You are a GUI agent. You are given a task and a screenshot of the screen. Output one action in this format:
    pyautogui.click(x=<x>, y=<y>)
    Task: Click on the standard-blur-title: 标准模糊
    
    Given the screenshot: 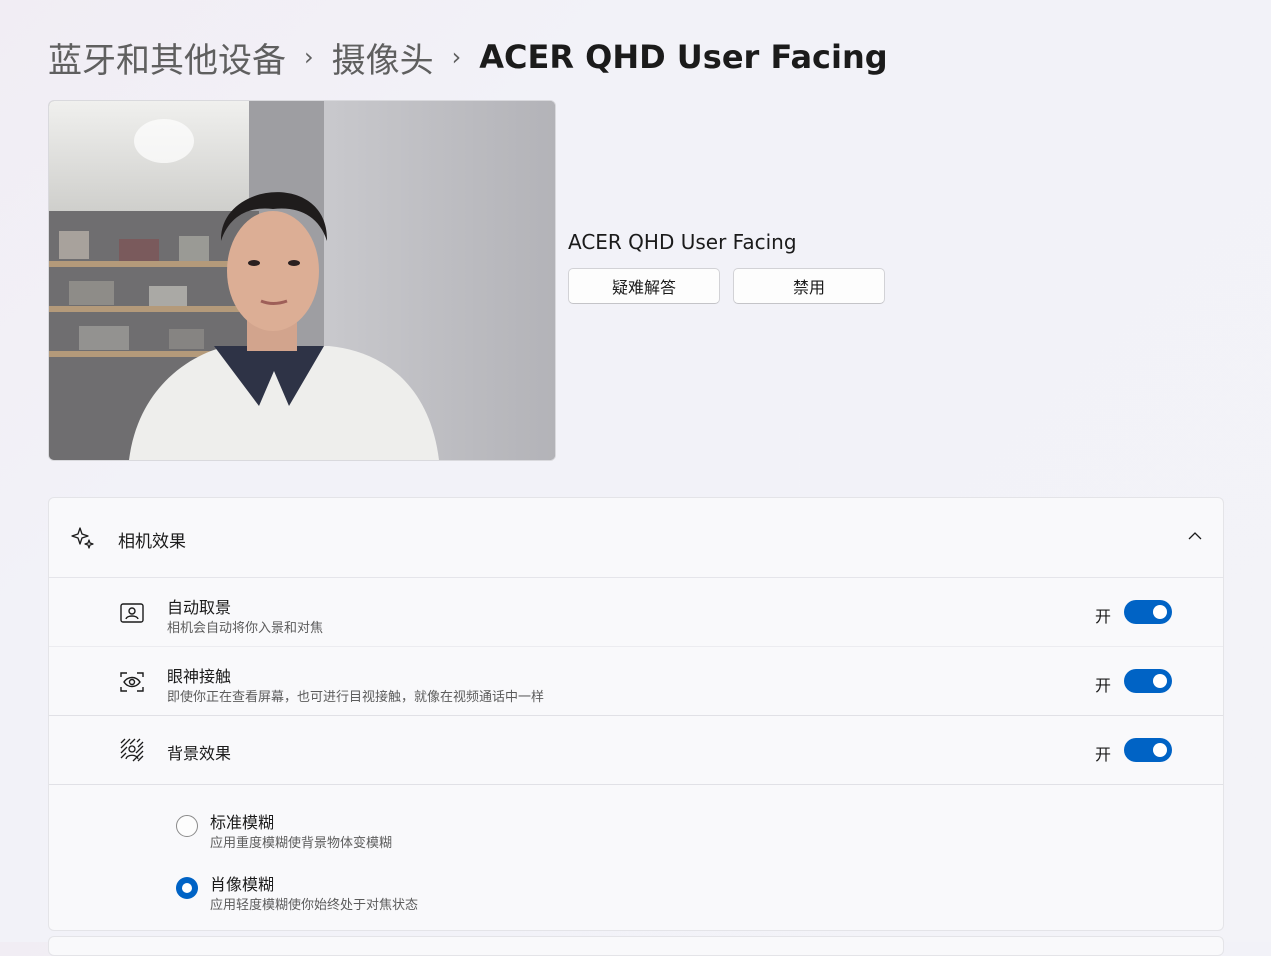 What is the action you would take?
    pyautogui.click(x=242, y=822)
    